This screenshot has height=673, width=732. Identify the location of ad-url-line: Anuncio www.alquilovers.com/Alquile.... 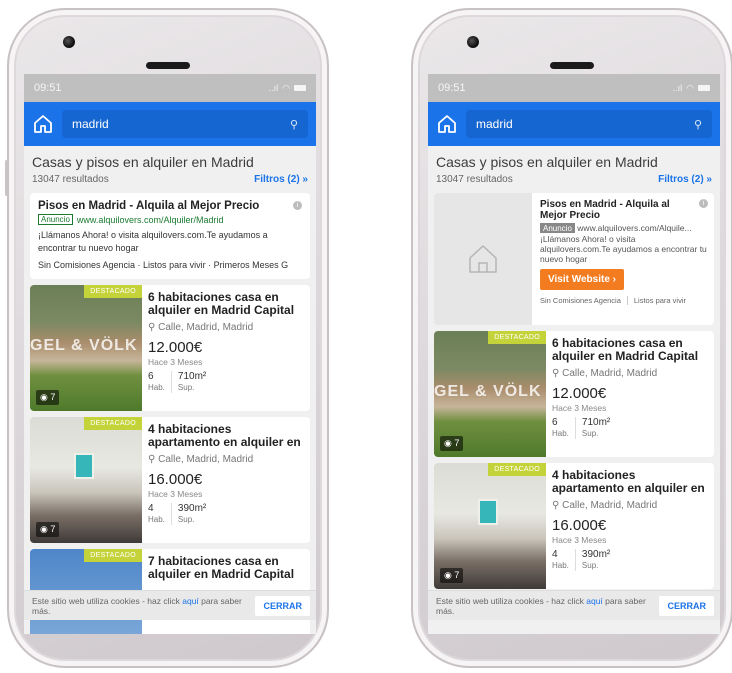
(624, 228).